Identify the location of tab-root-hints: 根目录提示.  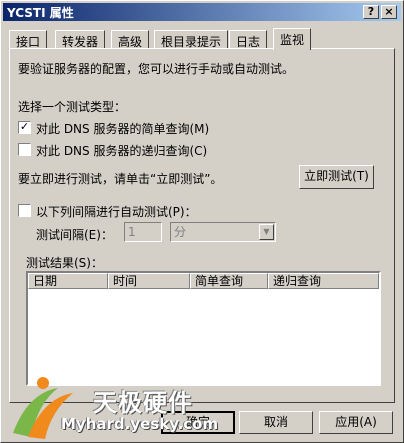
(191, 39).